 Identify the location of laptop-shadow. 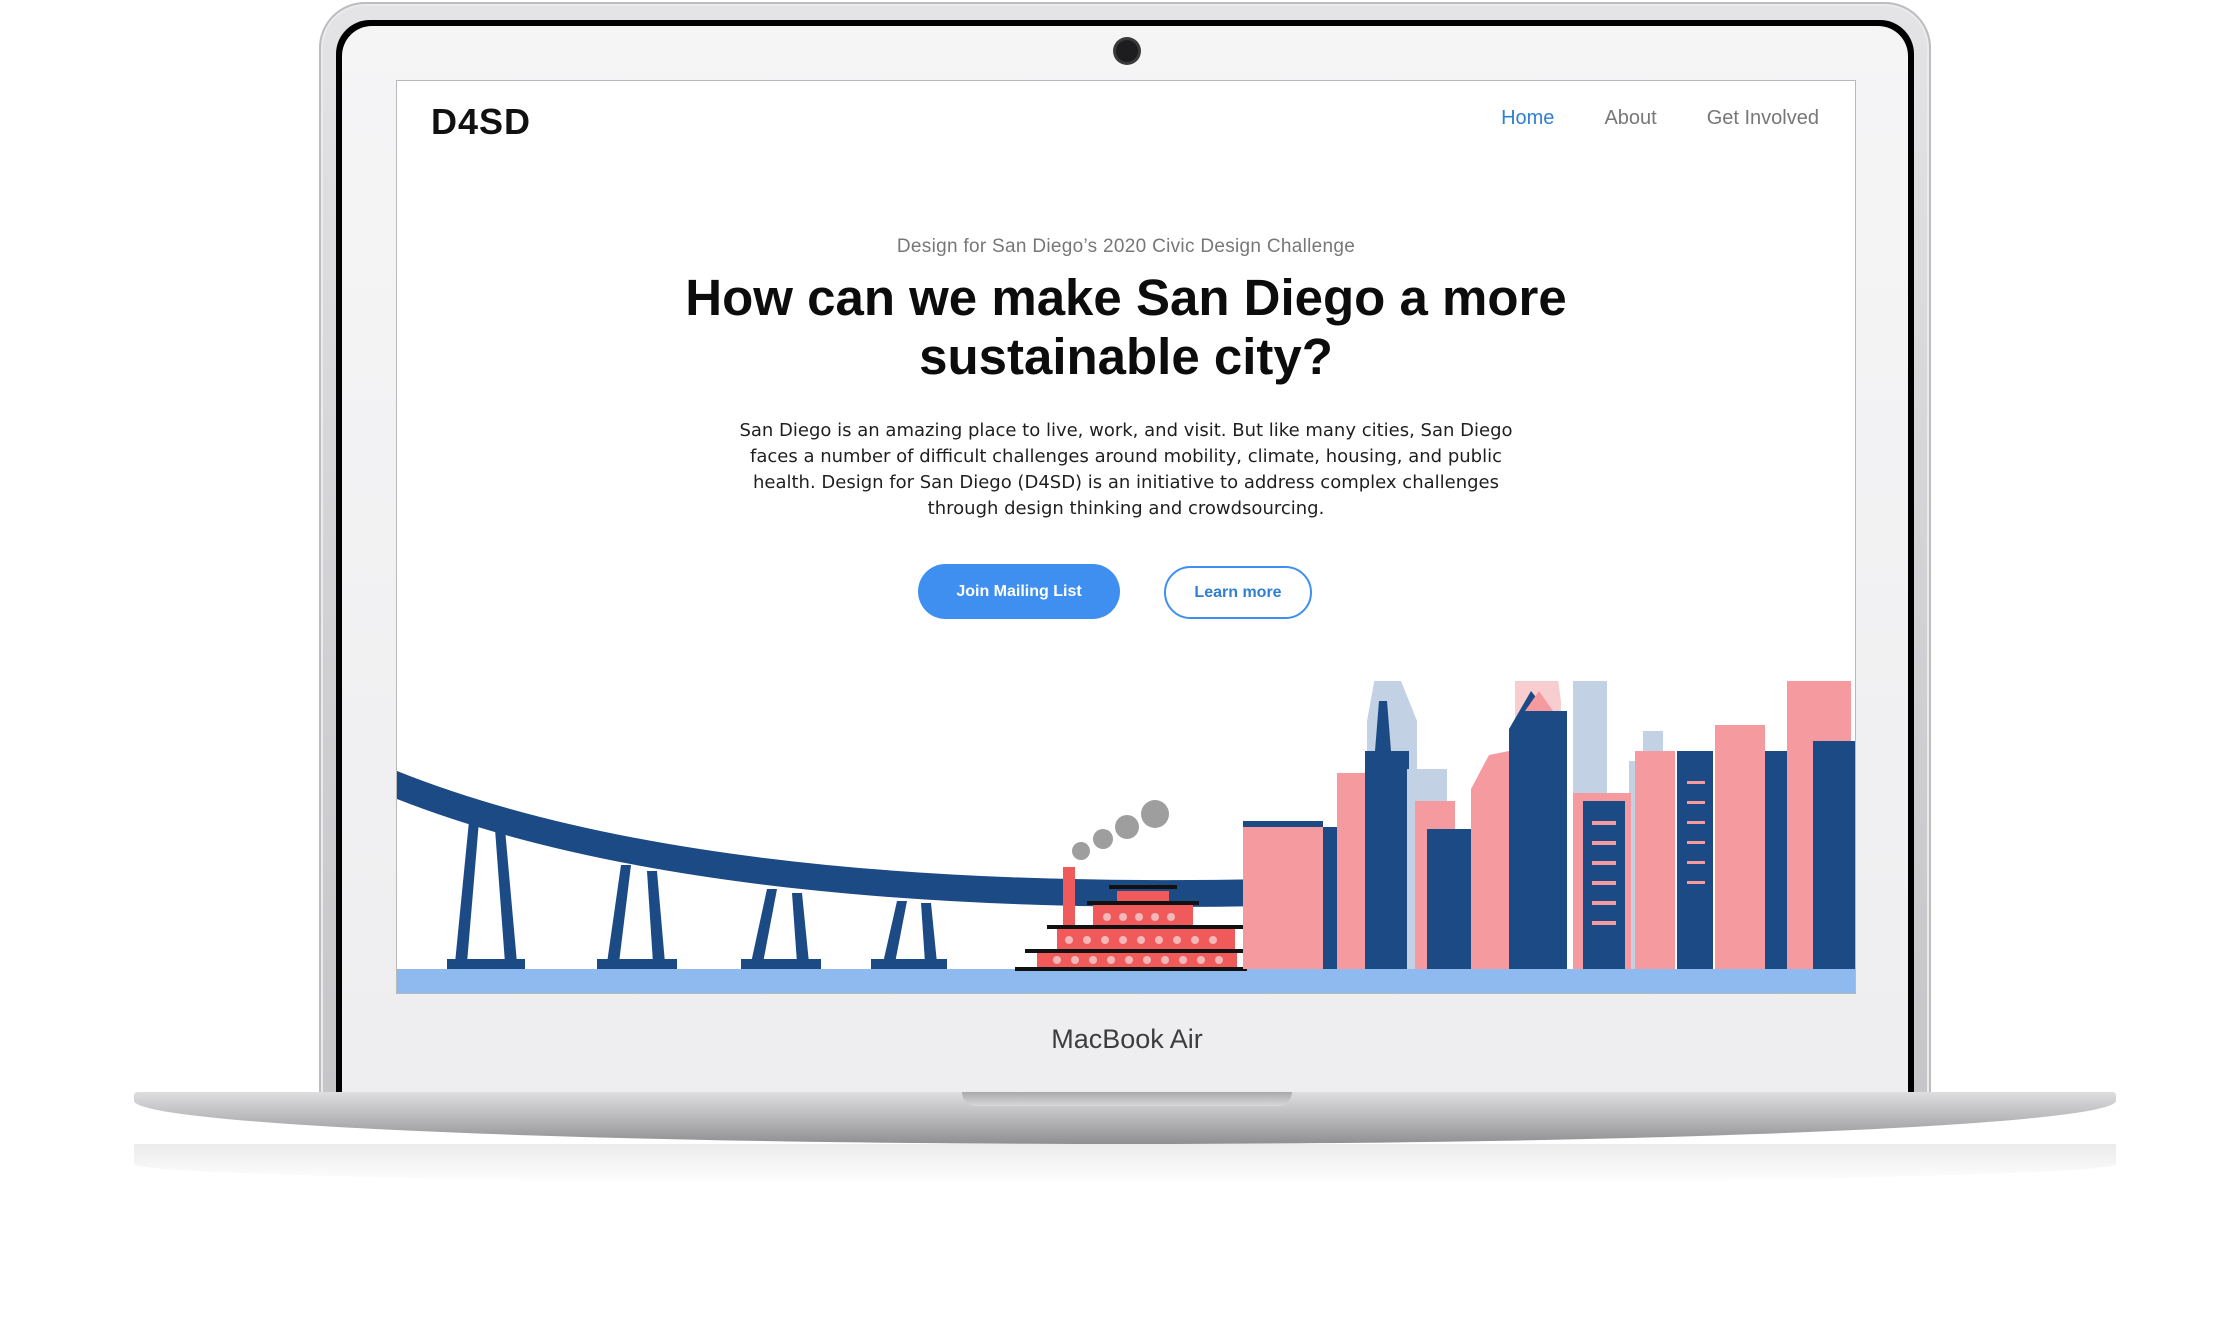
(1125, 1164).